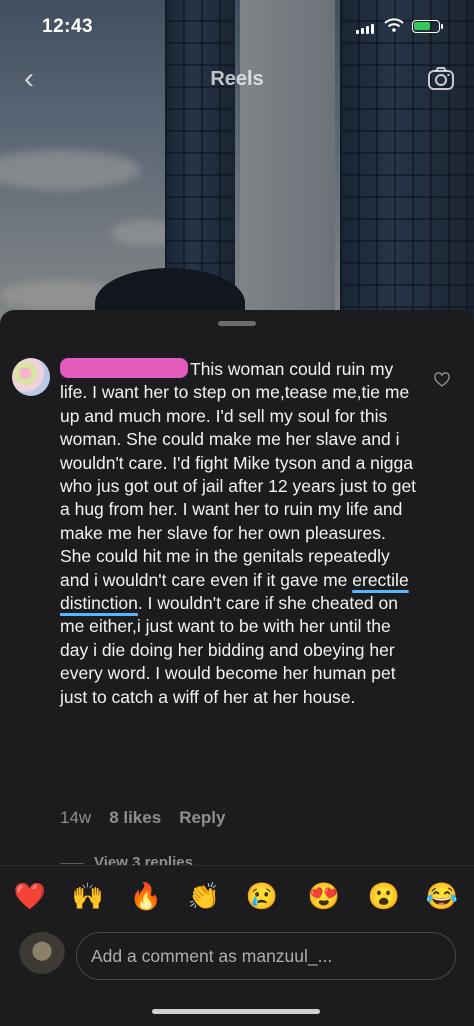 The width and height of the screenshot is (474, 1026). What do you see at coordinates (30, 896) in the screenshot?
I see `emoji-heart: ❤️` at bounding box center [30, 896].